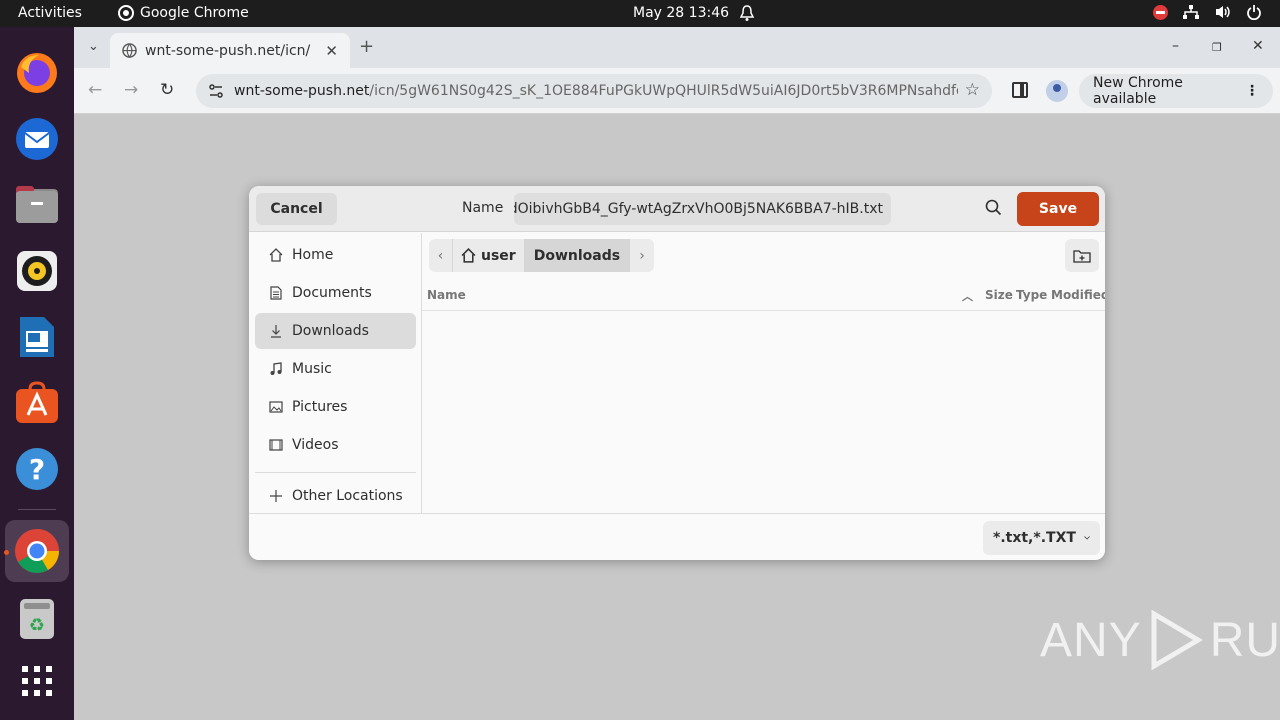 This screenshot has height=720, width=1280. Describe the element at coordinates (216, 91) in the screenshot. I see `site-info-icon` at that location.